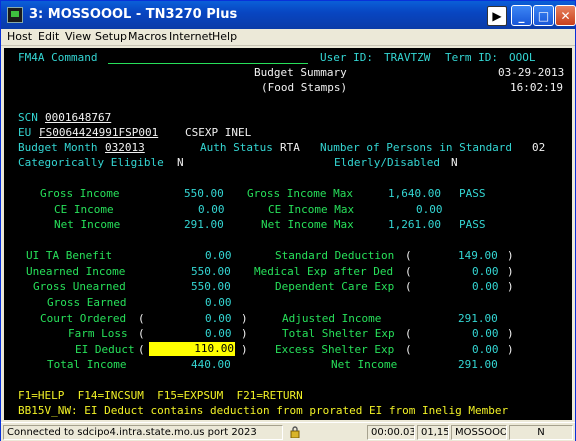  Describe the element at coordinates (180, 162) in the screenshot. I see `cat-elig-value: N` at that location.